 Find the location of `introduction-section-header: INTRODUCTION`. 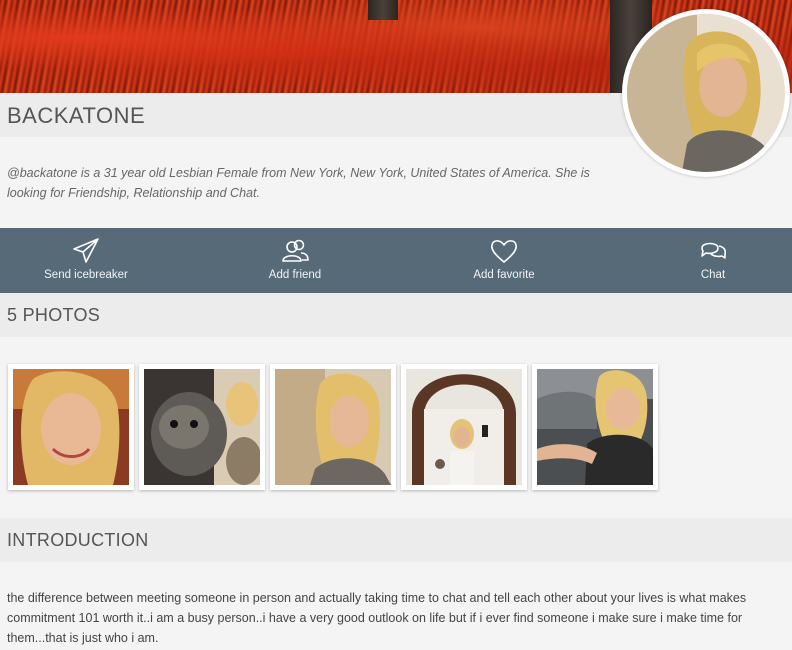

introduction-section-header: INTRODUCTION is located at coordinates (396, 540).